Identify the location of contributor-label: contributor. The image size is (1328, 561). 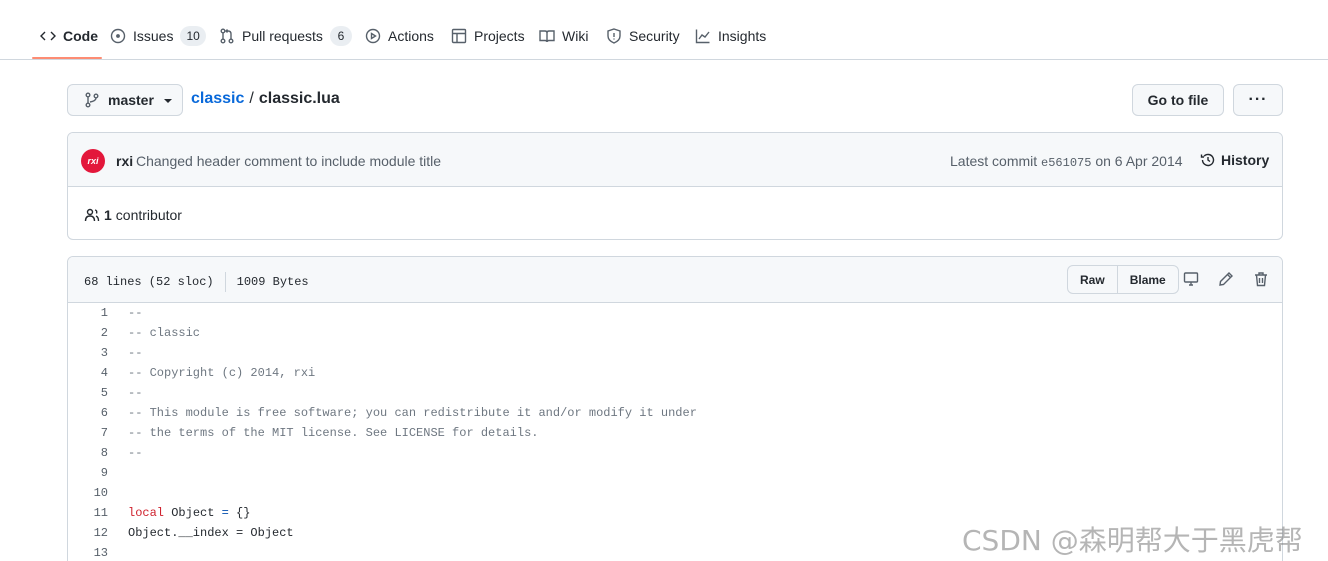
(148, 215).